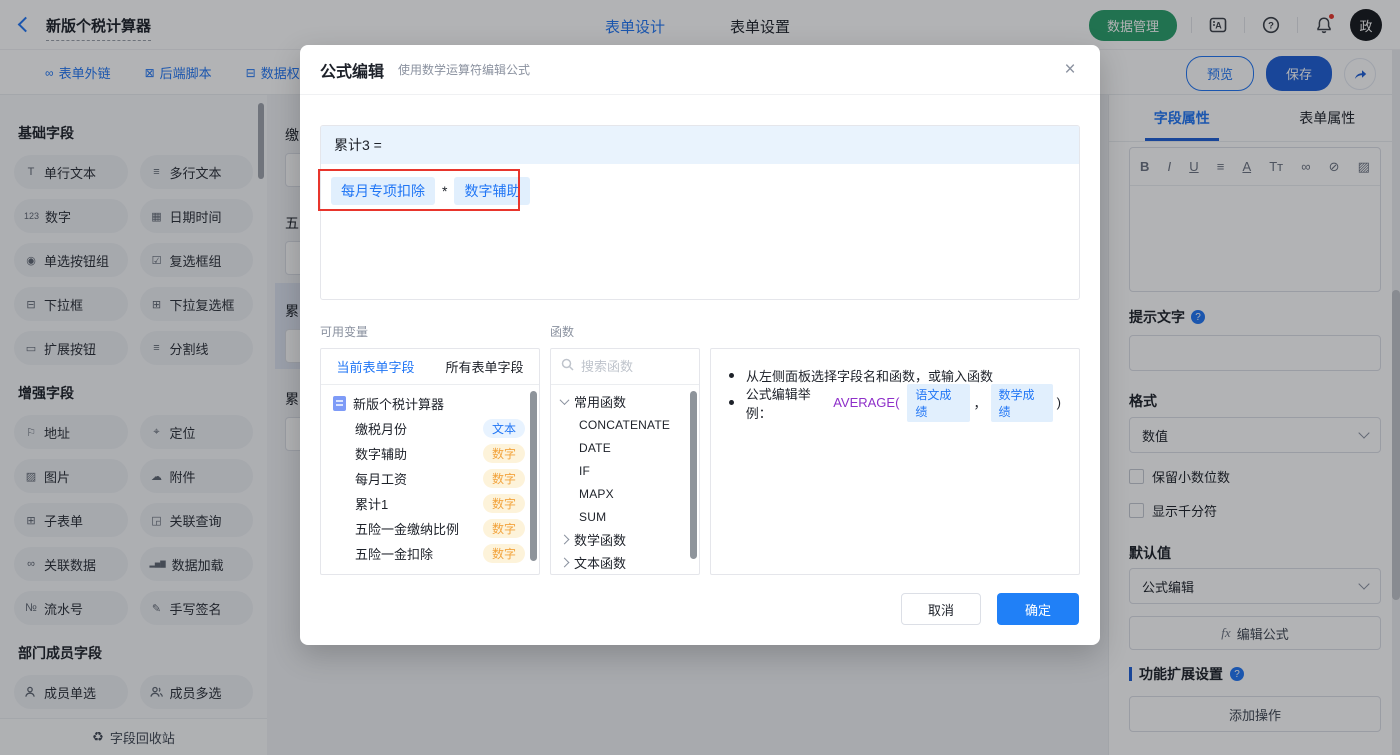 The image size is (1400, 755). Describe the element at coordinates (631, 366) in the screenshot. I see `function-search-input` at that location.